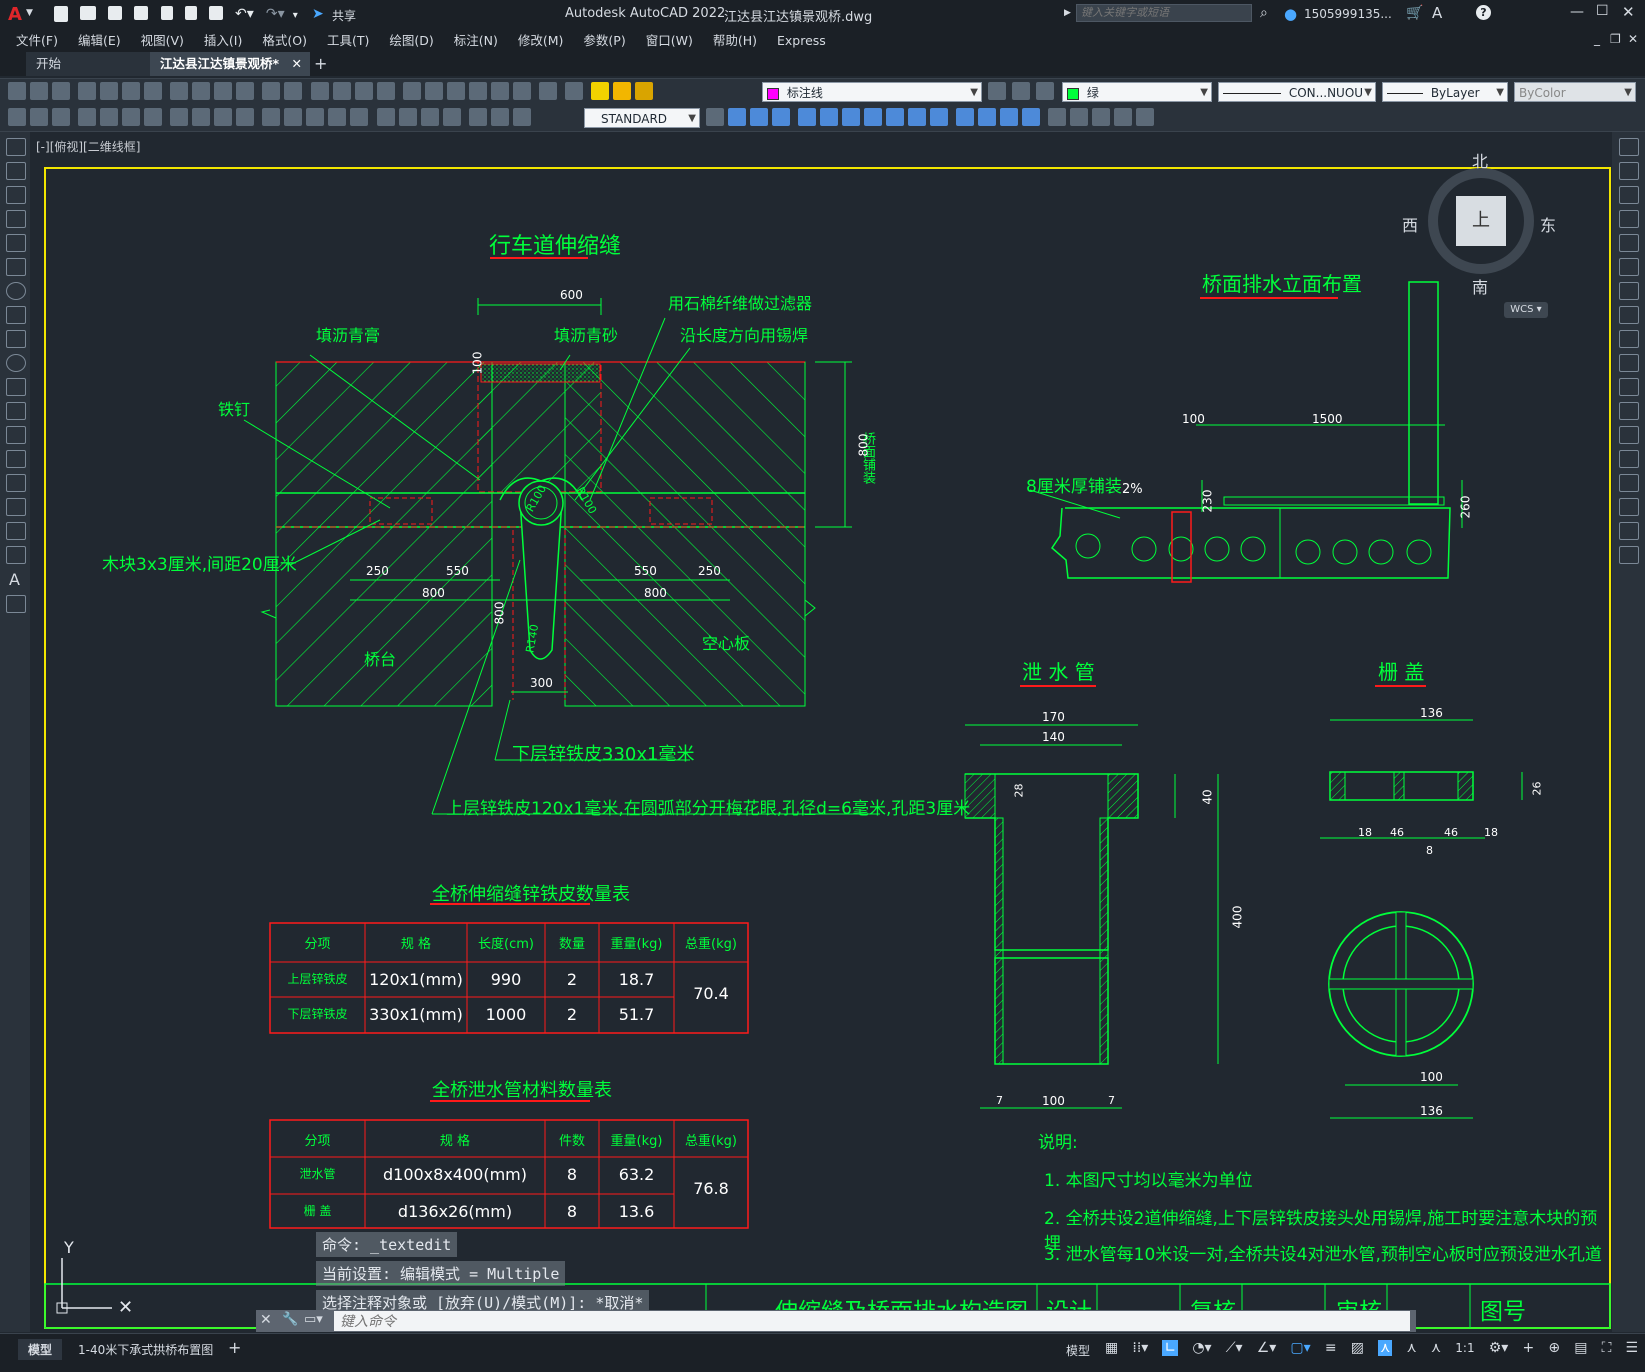 Image resolution: width=1645 pixels, height=1372 pixels. Describe the element at coordinates (759, 117) in the screenshot. I see `solid-wedge-icon` at that location.